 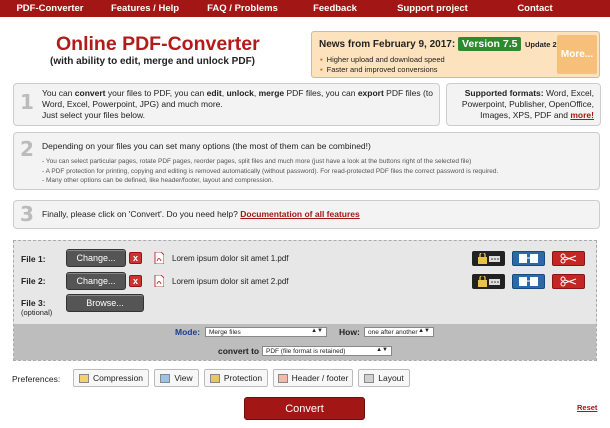 I want to click on file-3-label: File 3:, so click(x=33, y=303).